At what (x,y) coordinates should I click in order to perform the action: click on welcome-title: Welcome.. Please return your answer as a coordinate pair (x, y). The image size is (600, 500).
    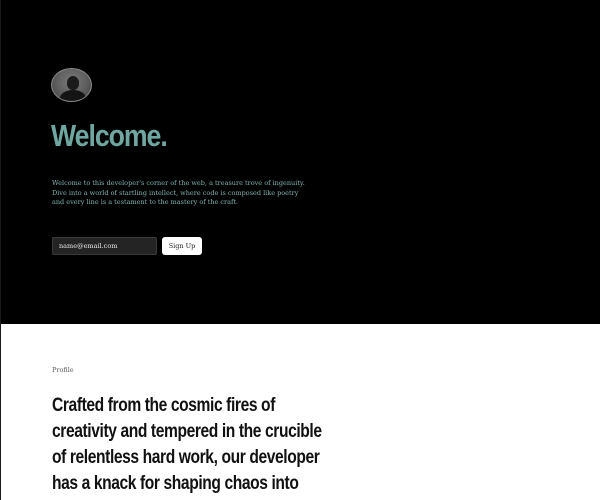
    Looking at the image, I should click on (109, 135).